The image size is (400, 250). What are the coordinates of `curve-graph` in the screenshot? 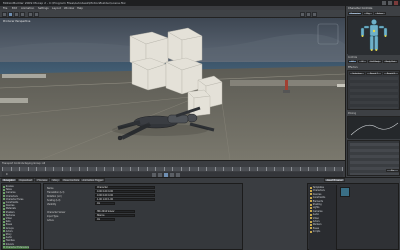 It's located at (373, 127).